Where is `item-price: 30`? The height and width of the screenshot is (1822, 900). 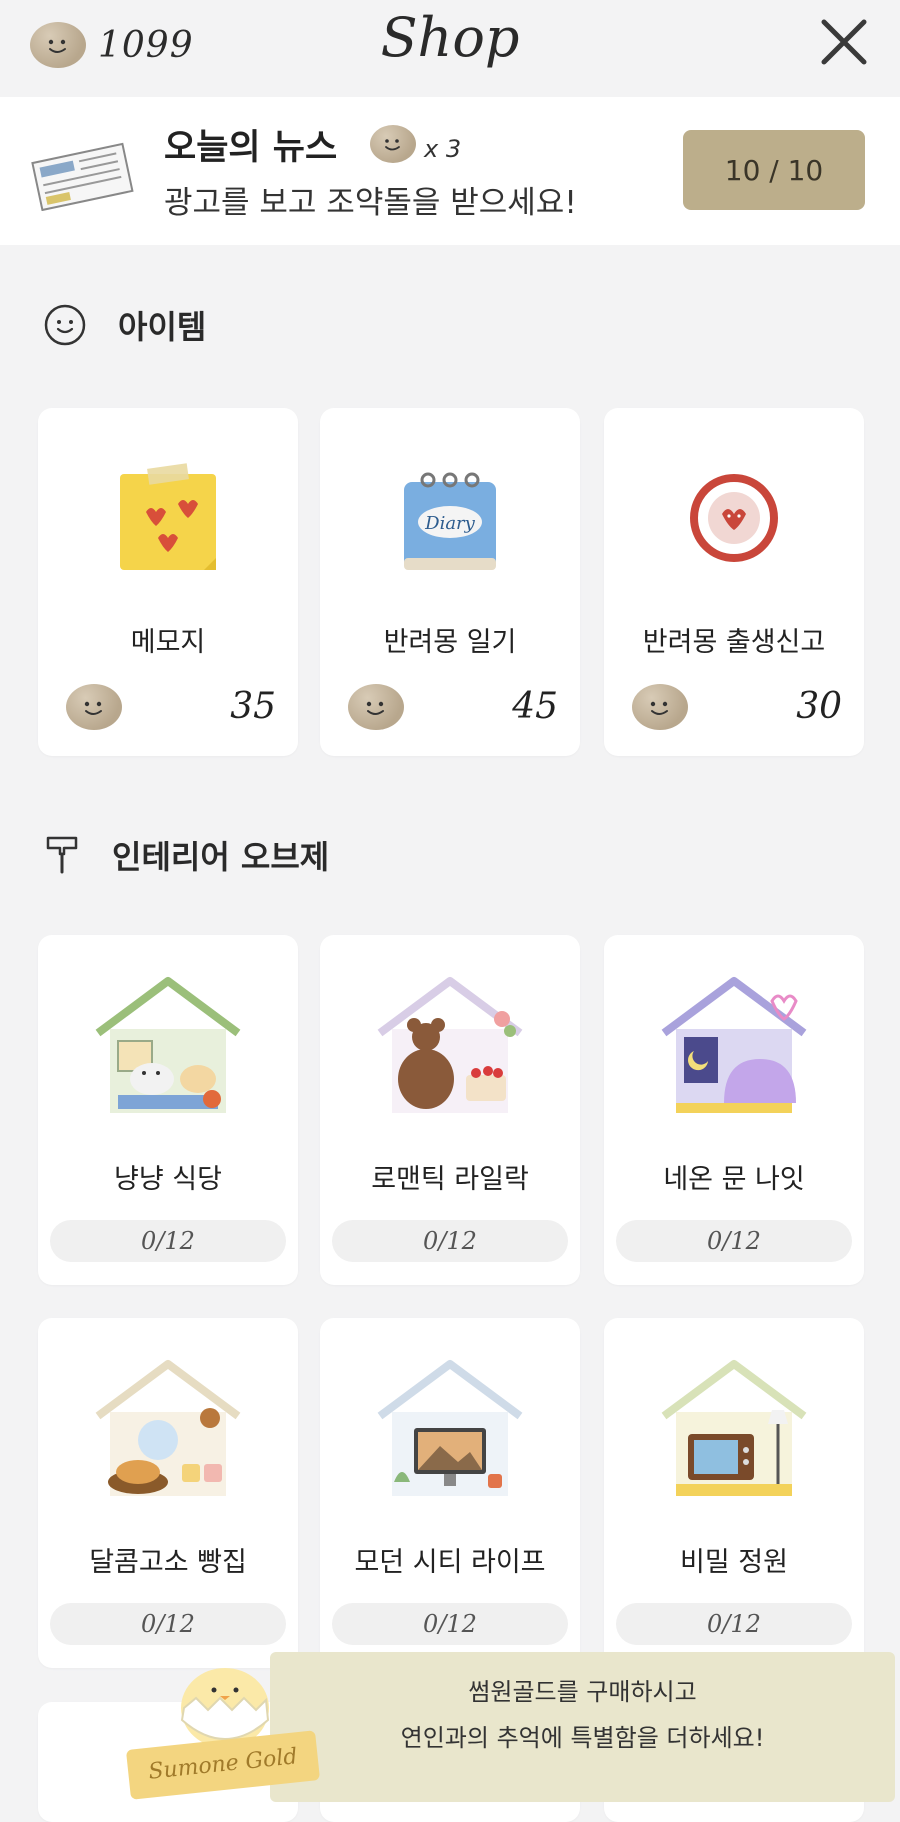 item-price: 30 is located at coordinates (819, 706).